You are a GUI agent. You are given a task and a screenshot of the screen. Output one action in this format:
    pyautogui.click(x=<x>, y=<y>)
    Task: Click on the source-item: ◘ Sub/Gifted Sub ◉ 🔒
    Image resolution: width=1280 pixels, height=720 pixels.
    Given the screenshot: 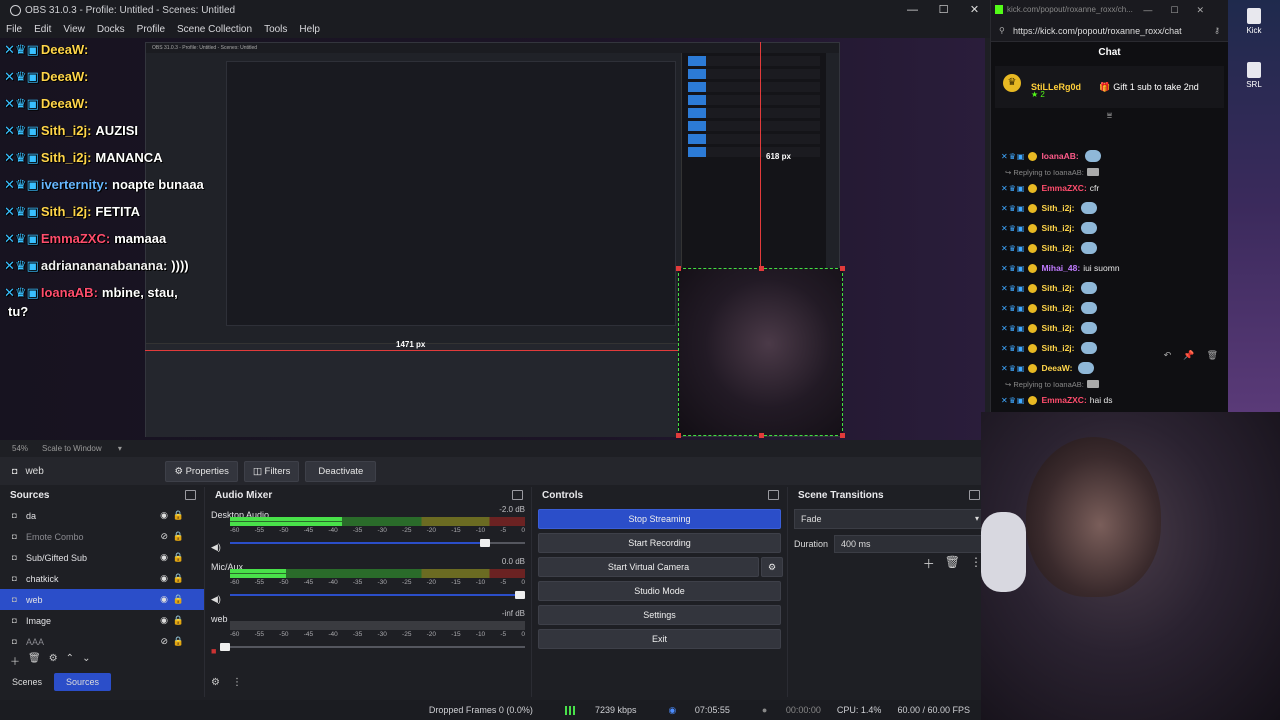 What is the action you would take?
    pyautogui.click(x=102, y=557)
    